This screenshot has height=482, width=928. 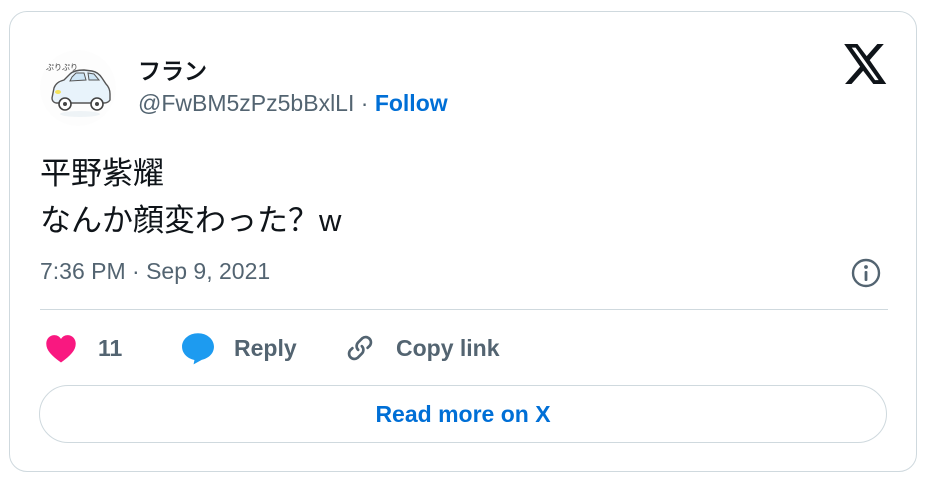 I want to click on avatar-scribble: ぷりぷり, so click(x=62, y=67).